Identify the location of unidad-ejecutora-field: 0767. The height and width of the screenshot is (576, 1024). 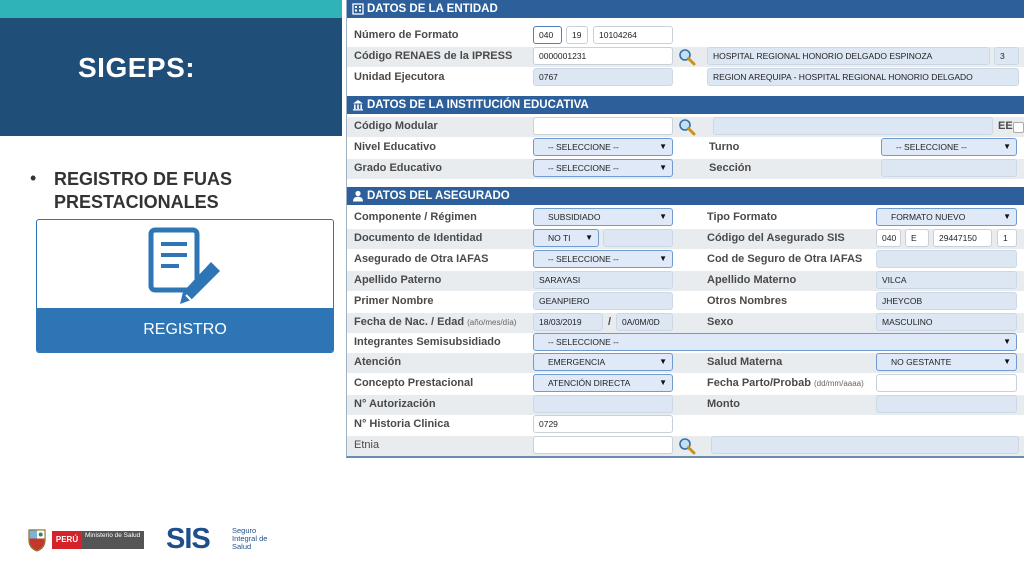
(603, 77).